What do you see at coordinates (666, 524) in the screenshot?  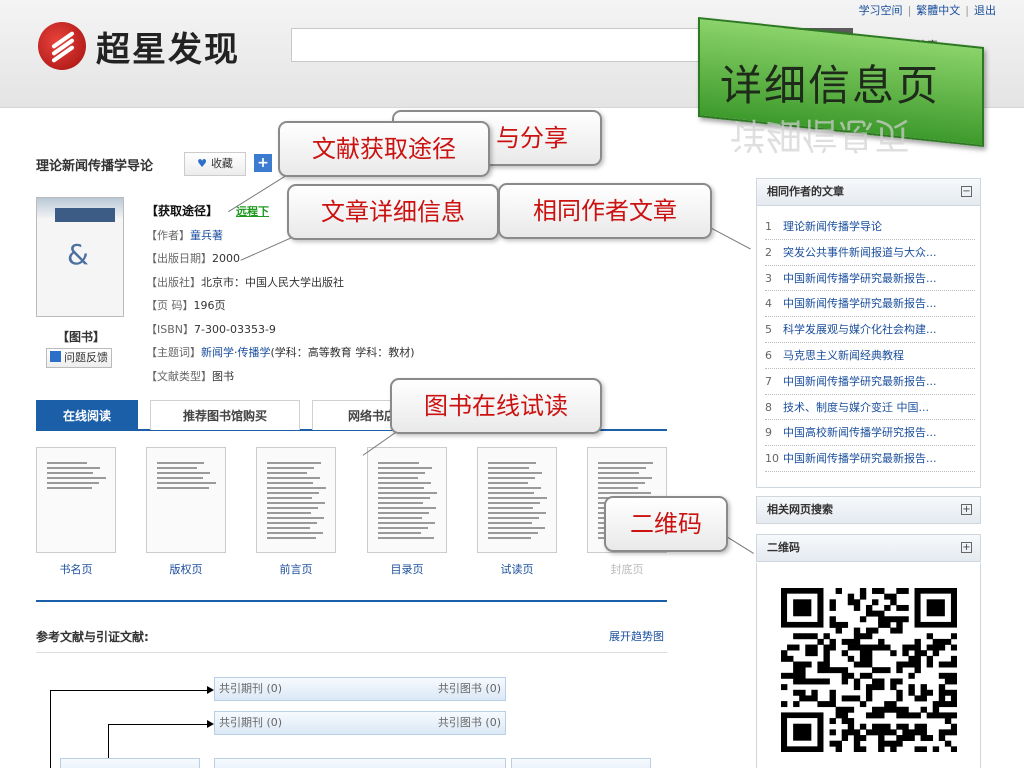 I see `callout-qr-code: 二维码` at bounding box center [666, 524].